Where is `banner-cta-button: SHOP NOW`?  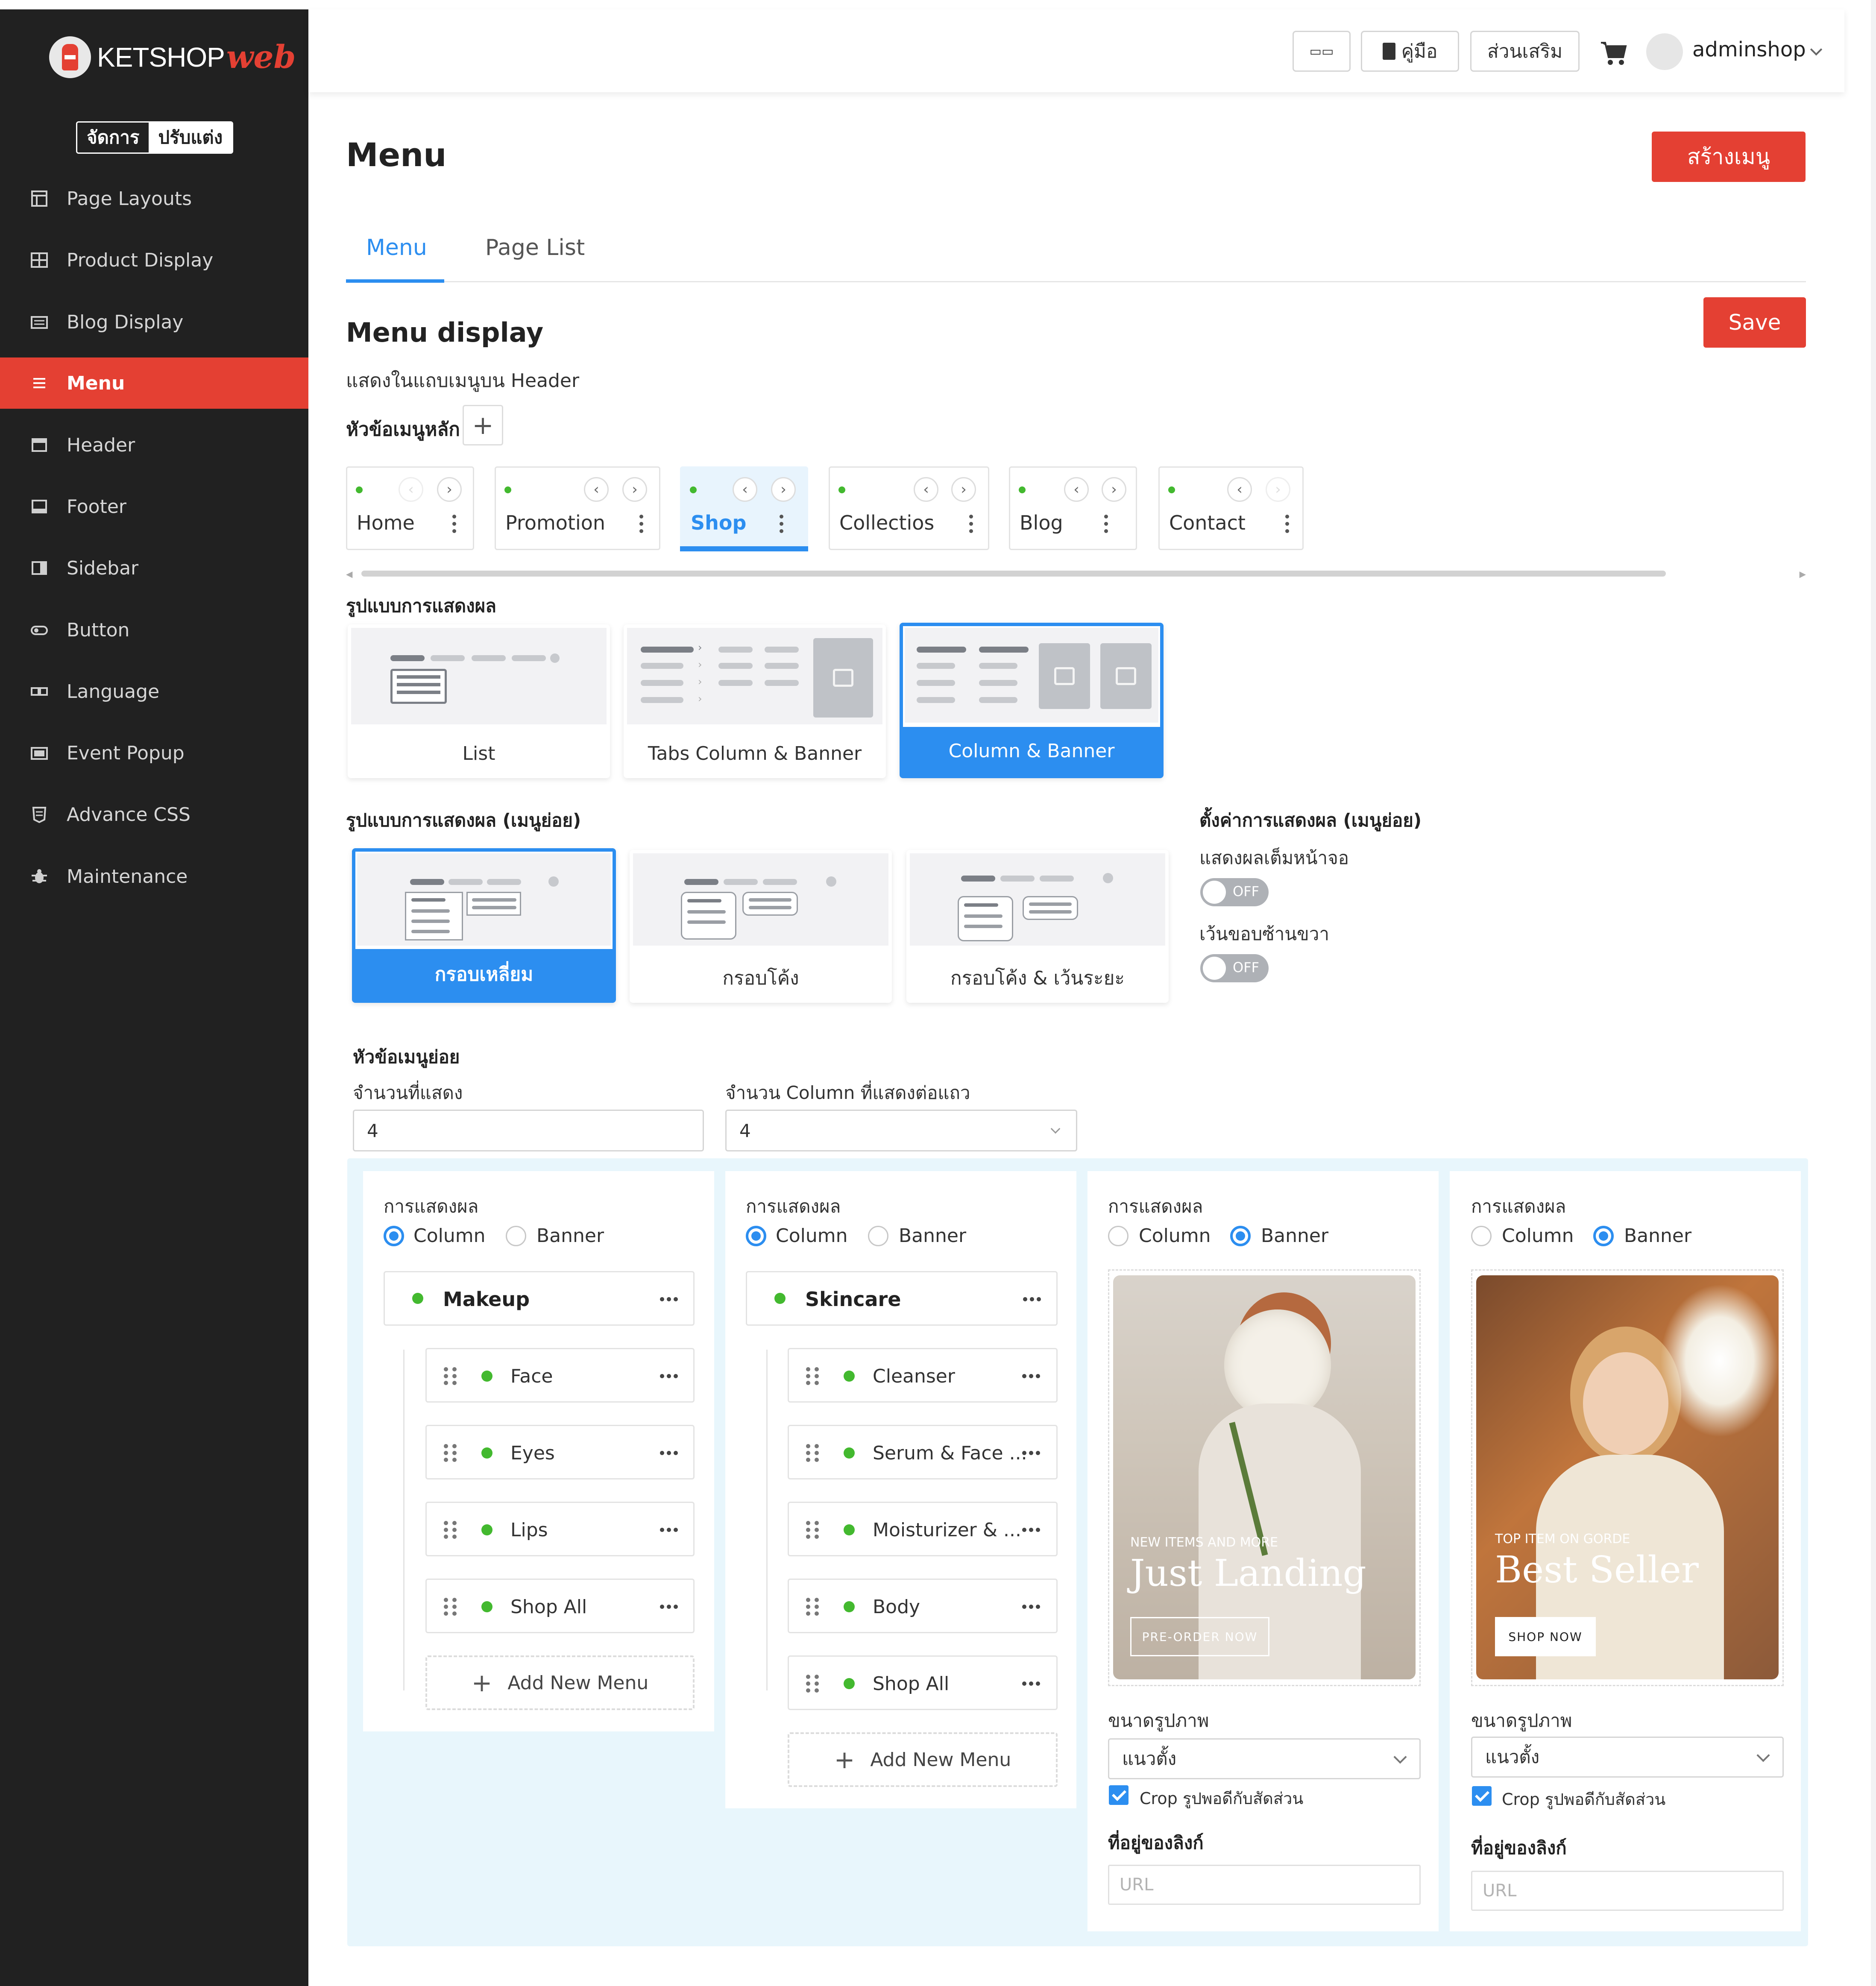 banner-cta-button: SHOP NOW is located at coordinates (1545, 1636).